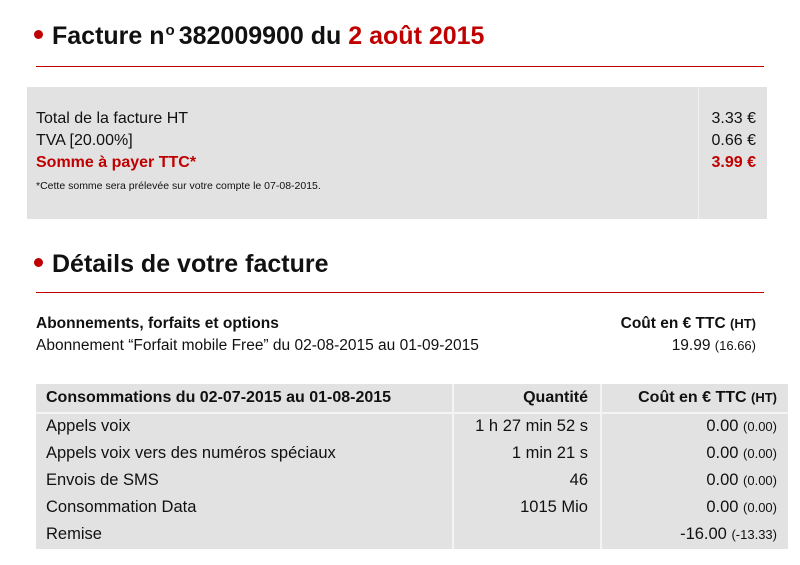 The image size is (800, 565). I want to click on consumption-header-cost: Coût en € TTC (HT), so click(707, 397).